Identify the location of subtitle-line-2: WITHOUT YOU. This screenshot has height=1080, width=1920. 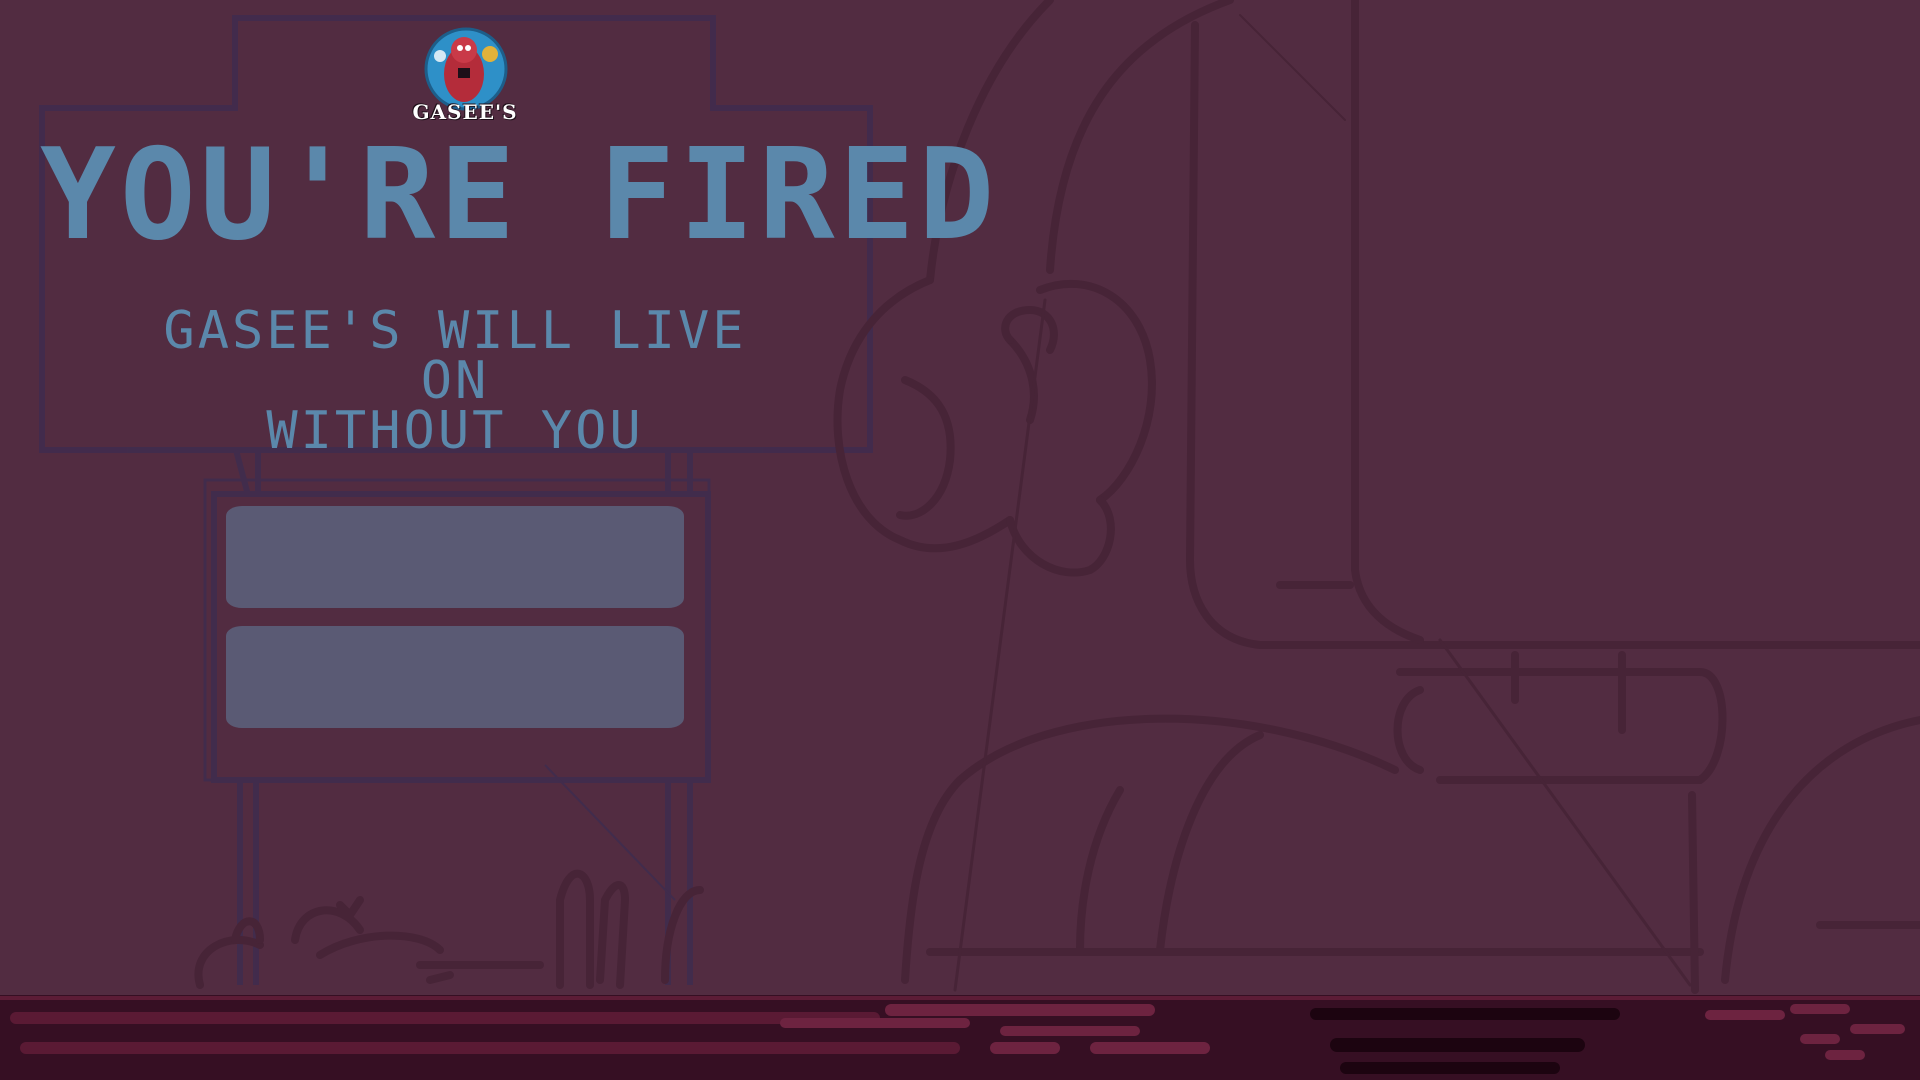
(455, 431).